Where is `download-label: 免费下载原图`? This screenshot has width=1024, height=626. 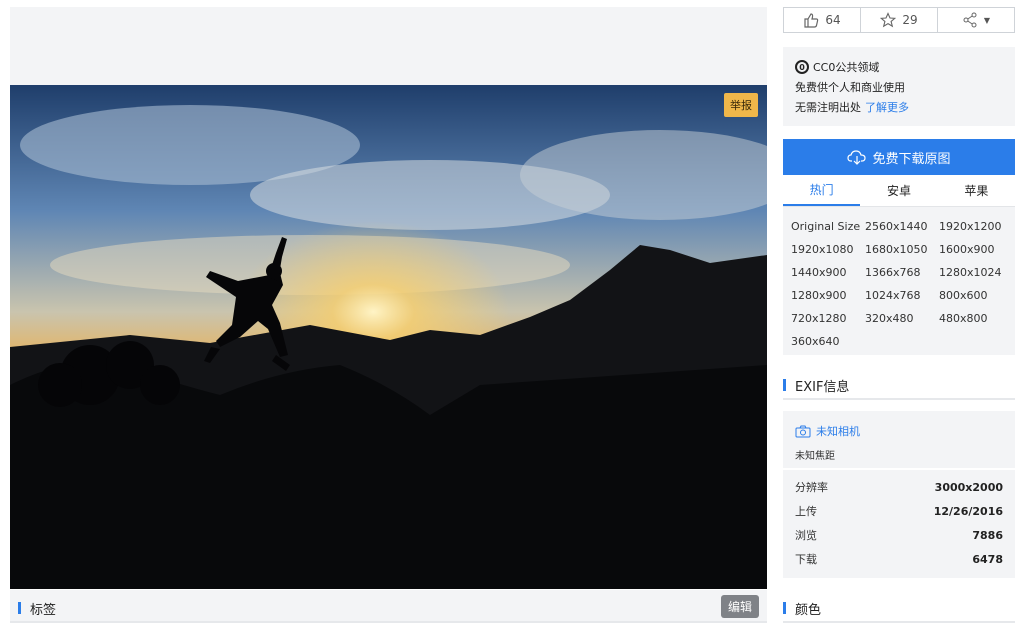 download-label: 免费下载原图 is located at coordinates (911, 159).